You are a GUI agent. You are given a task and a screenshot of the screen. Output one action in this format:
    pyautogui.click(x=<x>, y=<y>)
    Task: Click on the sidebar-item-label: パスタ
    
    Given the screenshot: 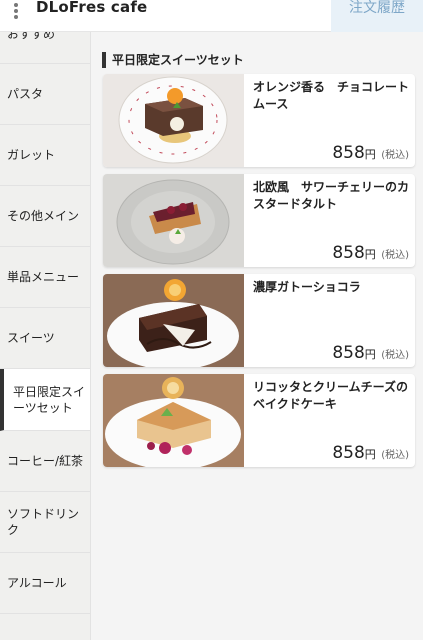 What is the action you would take?
    pyautogui.click(x=25, y=94)
    